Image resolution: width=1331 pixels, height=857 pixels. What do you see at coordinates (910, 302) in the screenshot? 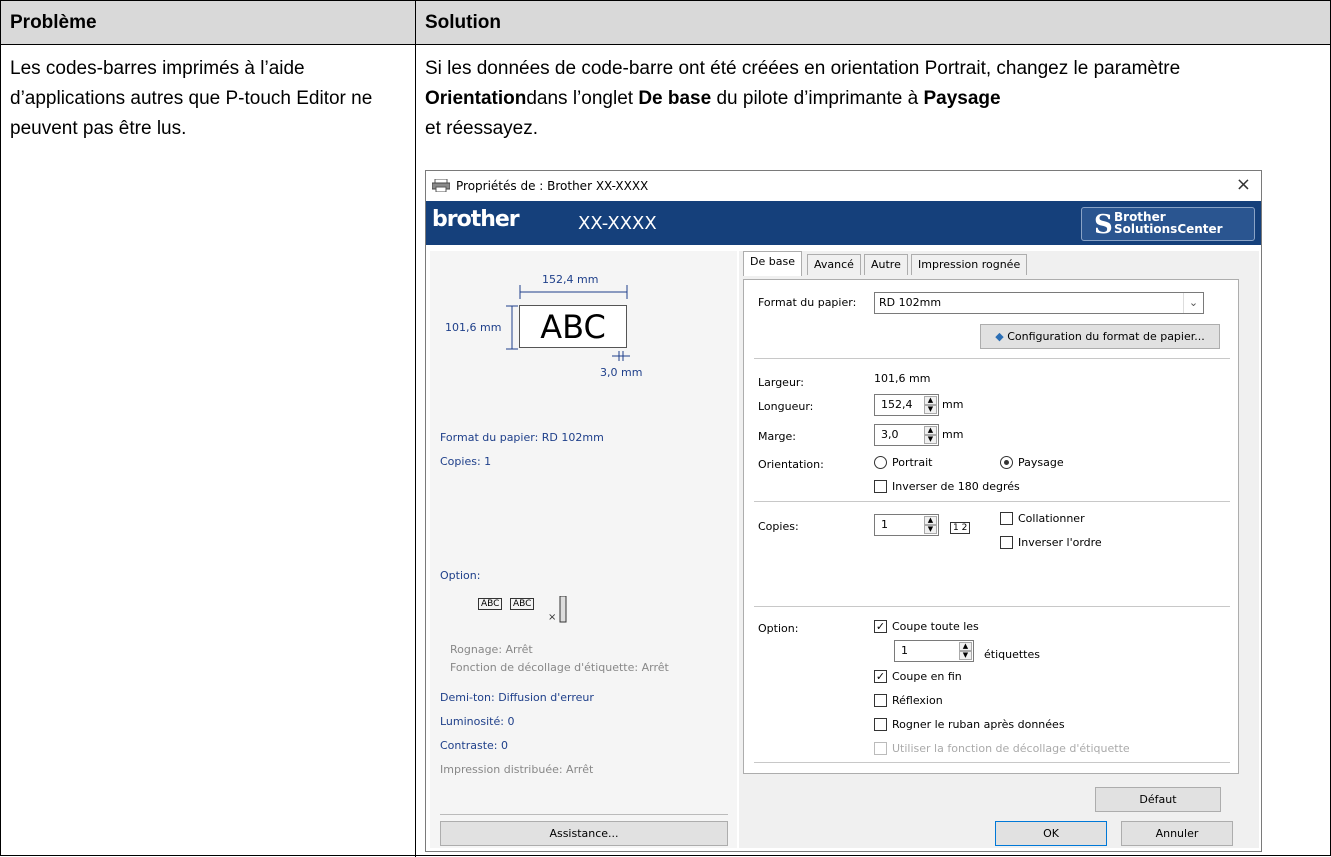
I see `paper-format-value: RD 102mm` at bounding box center [910, 302].